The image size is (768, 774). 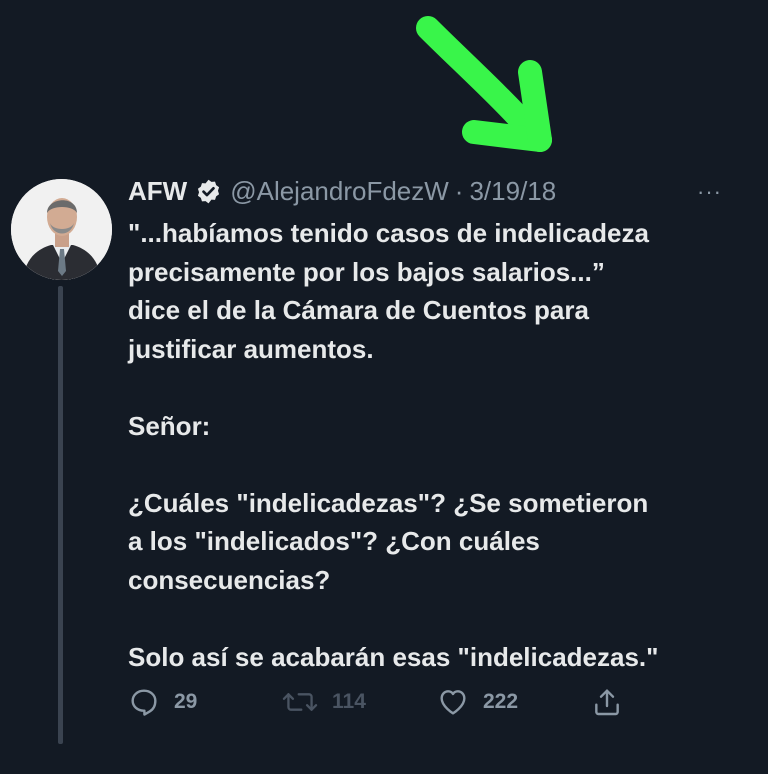 I want to click on avatar, so click(x=61, y=229).